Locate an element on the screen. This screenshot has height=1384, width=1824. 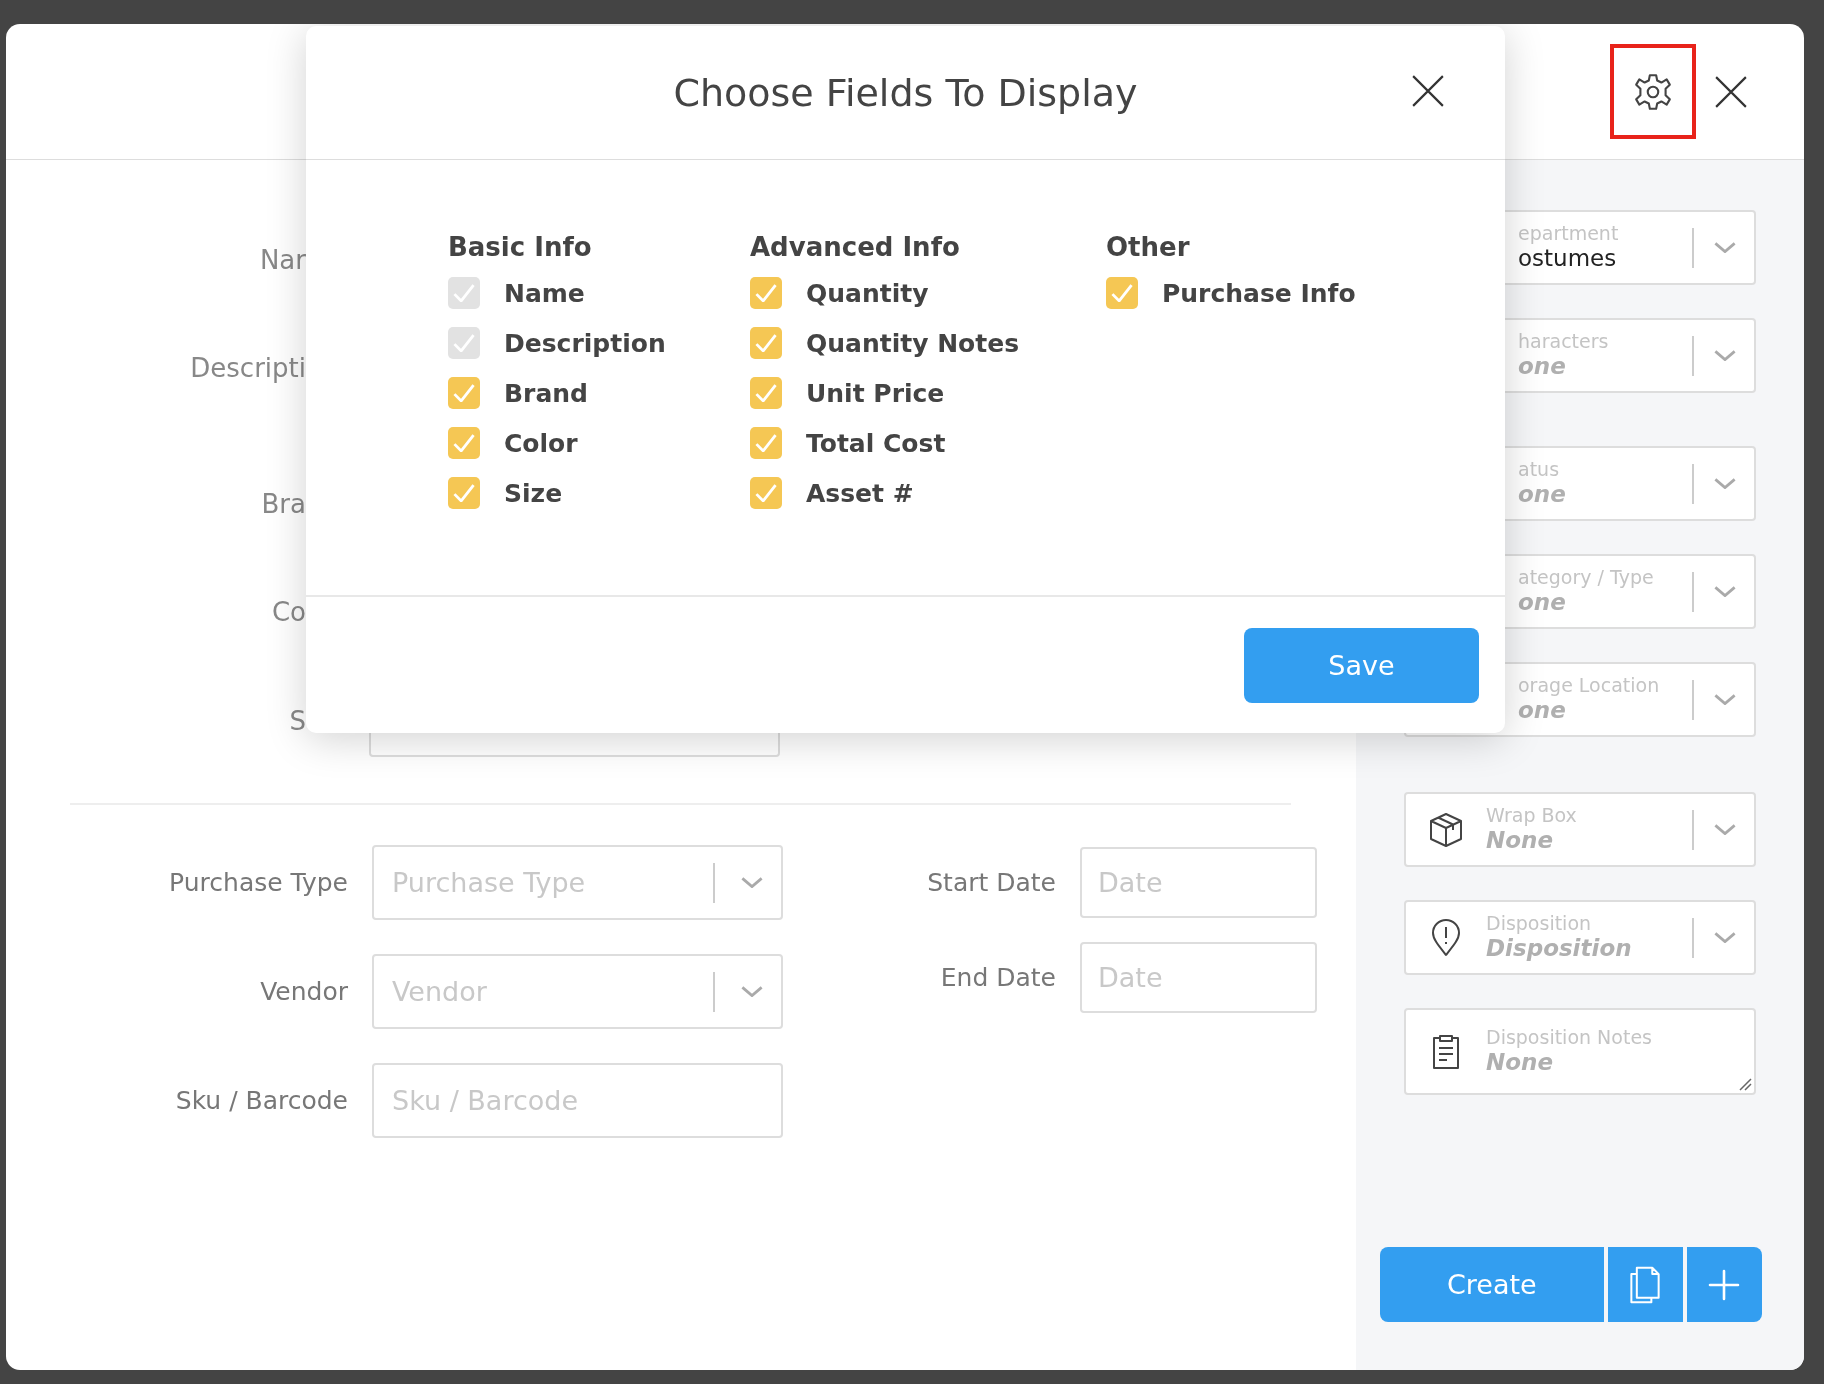
field-value: ostumes is located at coordinates (1568, 258).